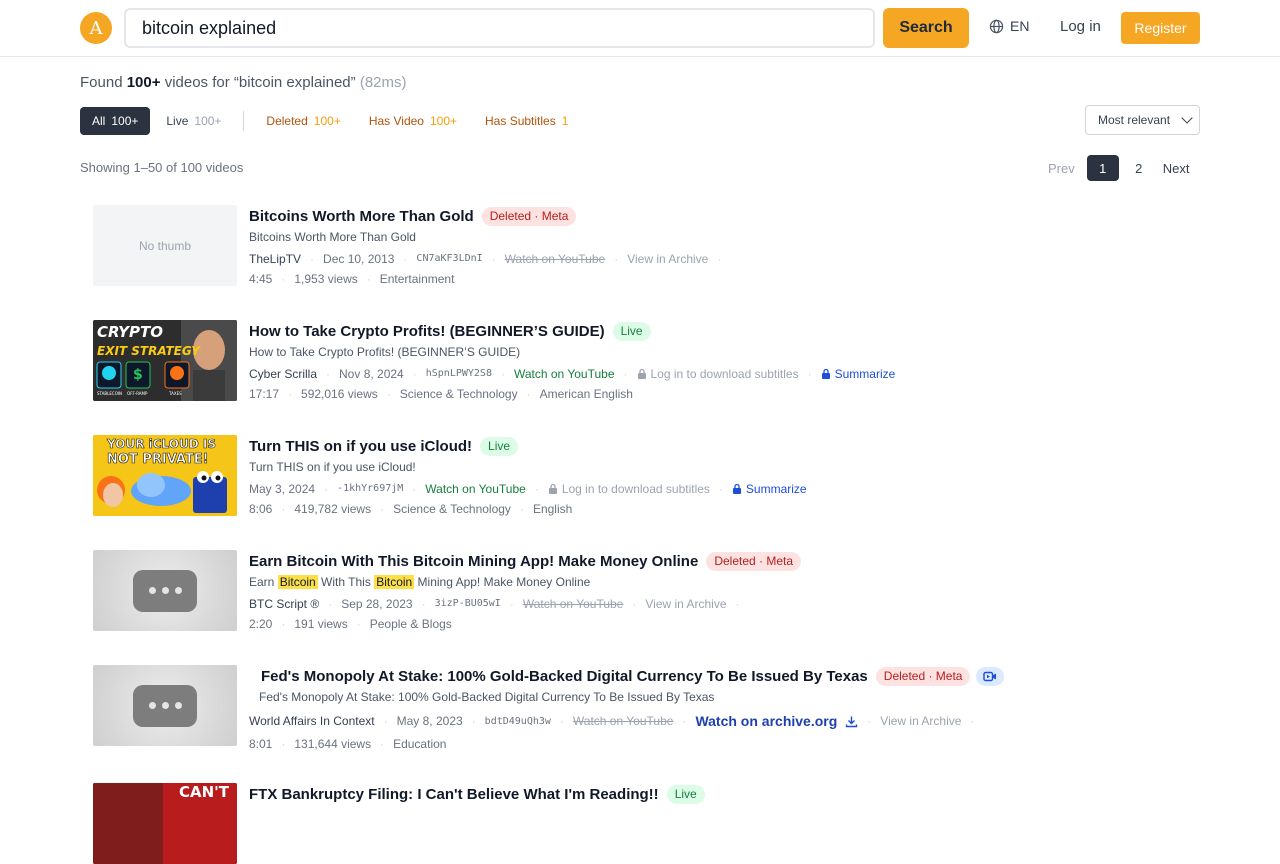  Describe the element at coordinates (165, 245) in the screenshot. I see `video-thumbnail: No thumb` at that location.